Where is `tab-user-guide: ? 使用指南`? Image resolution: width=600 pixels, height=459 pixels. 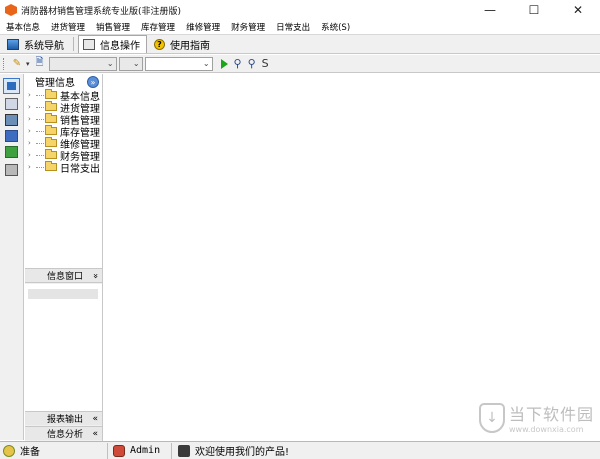
tab-user-guide: ? 使用指南 is located at coordinates (183, 44).